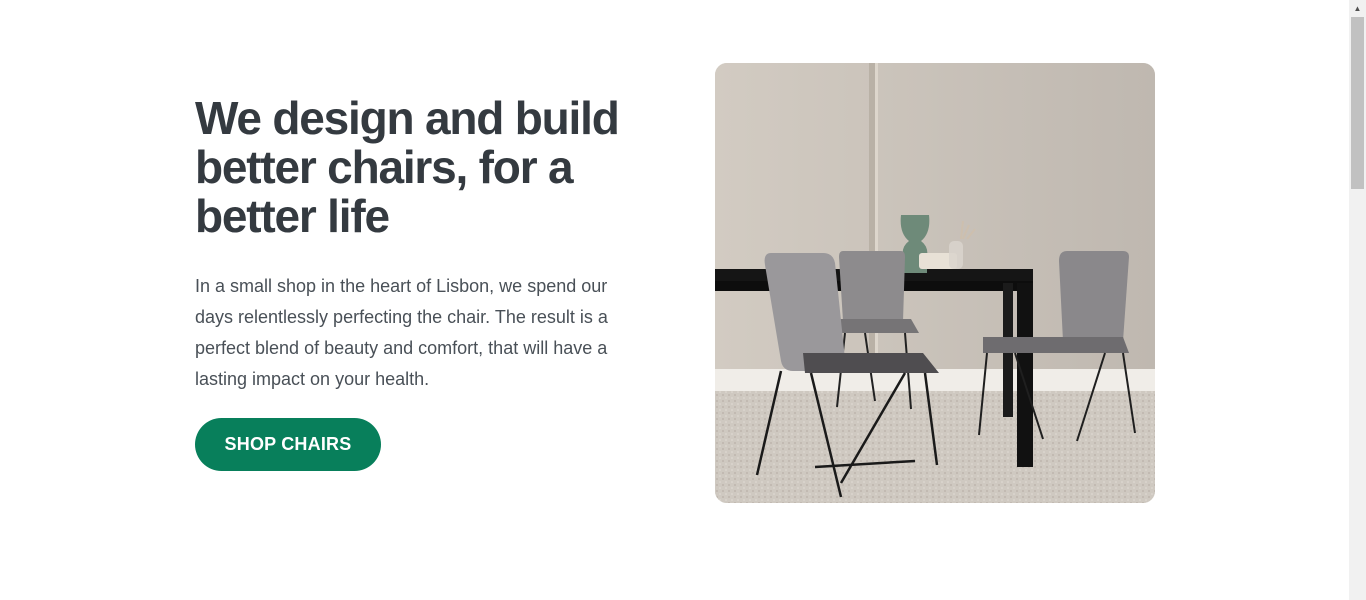 This screenshot has height=600, width=1366. I want to click on shop-chairs-button: SHOP CHAIRS, so click(288, 444).